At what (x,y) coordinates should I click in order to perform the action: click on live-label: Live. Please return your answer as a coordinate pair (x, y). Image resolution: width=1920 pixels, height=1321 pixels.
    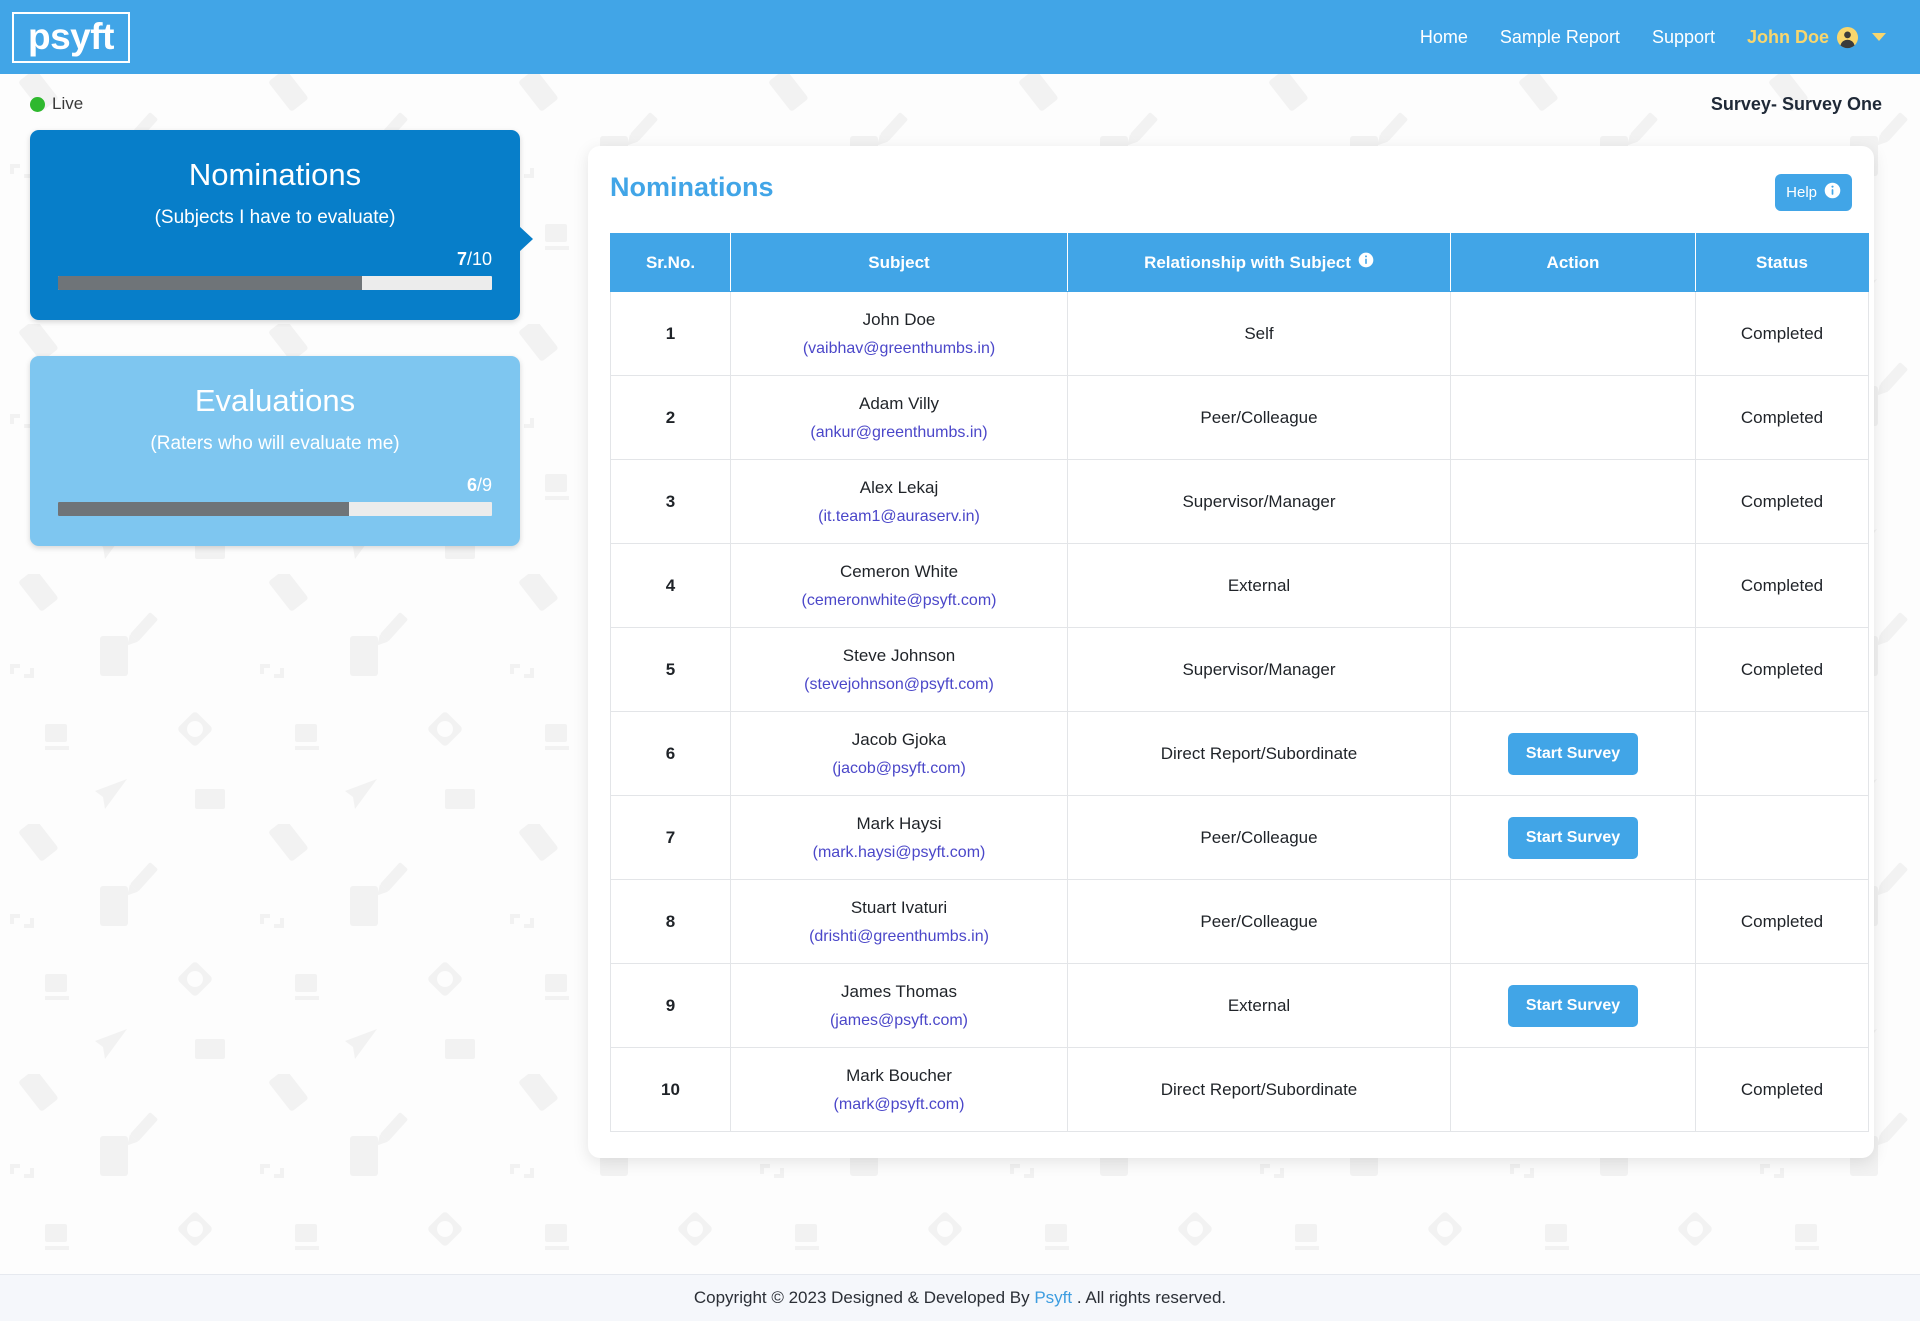
    Looking at the image, I should click on (68, 103).